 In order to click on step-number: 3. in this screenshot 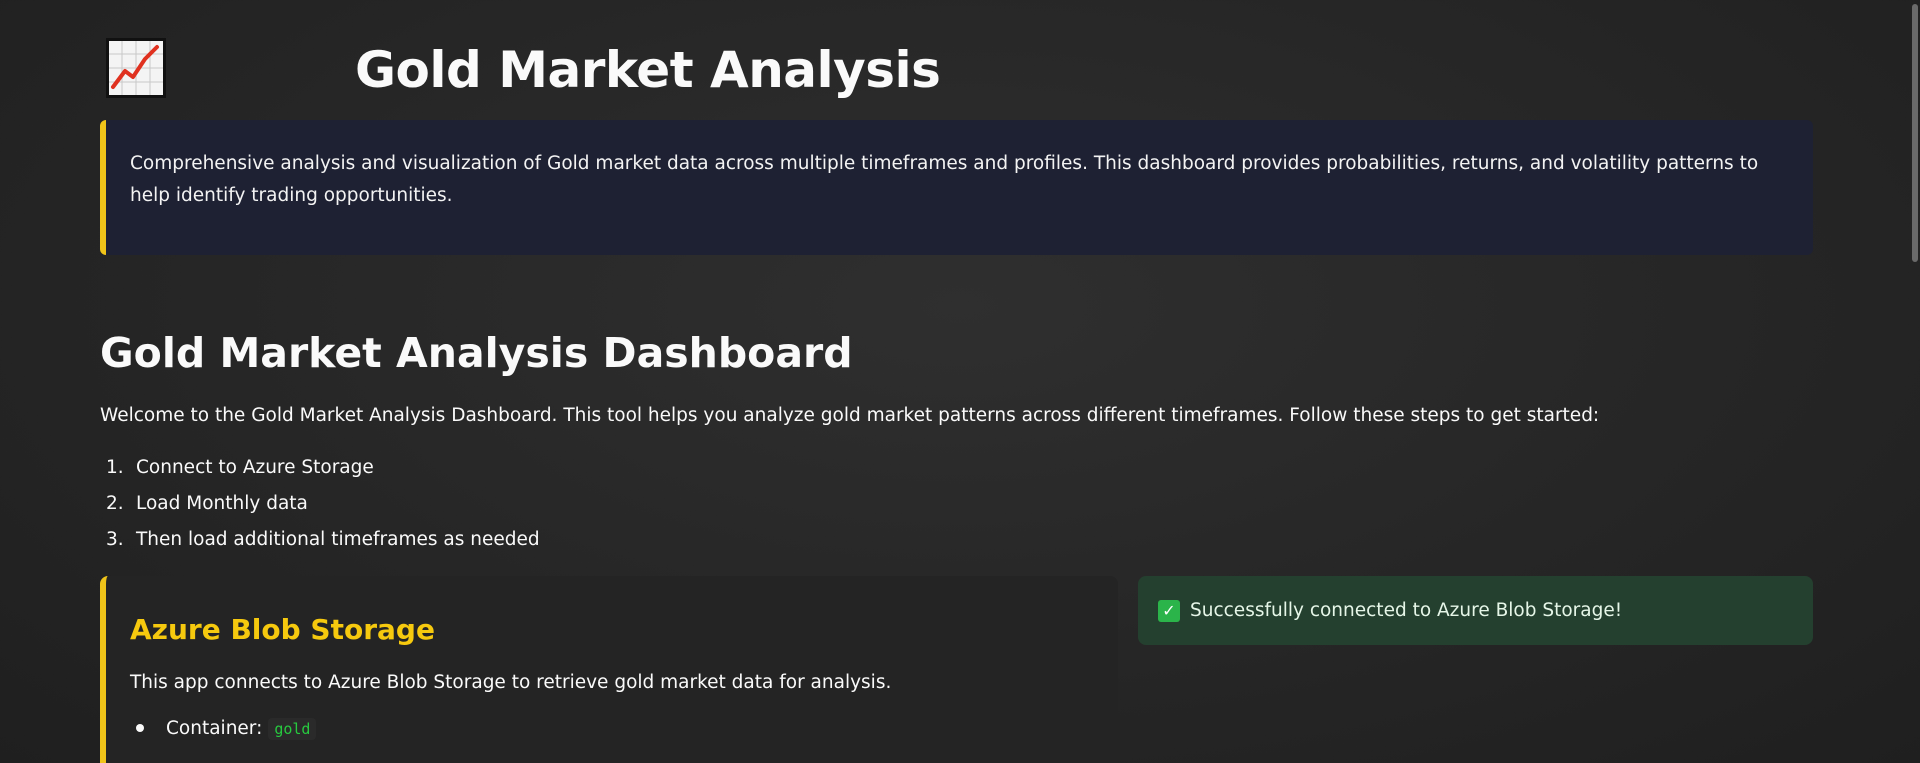, I will do `click(115, 539)`.